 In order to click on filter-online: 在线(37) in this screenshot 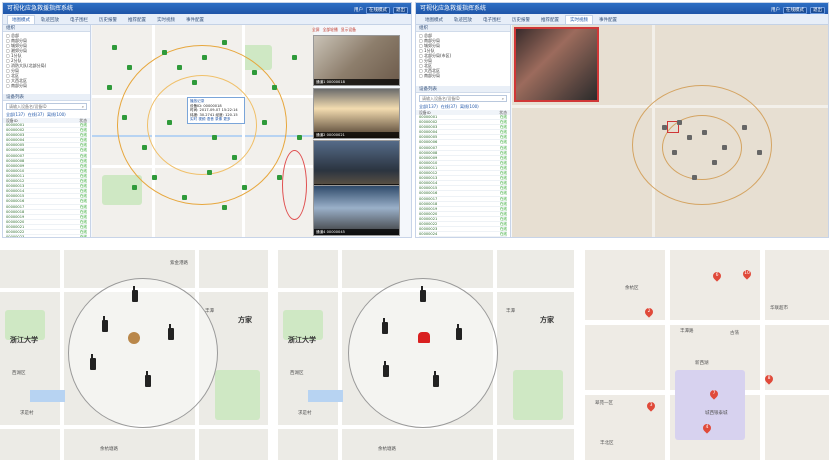, I will do `click(36, 115)`.